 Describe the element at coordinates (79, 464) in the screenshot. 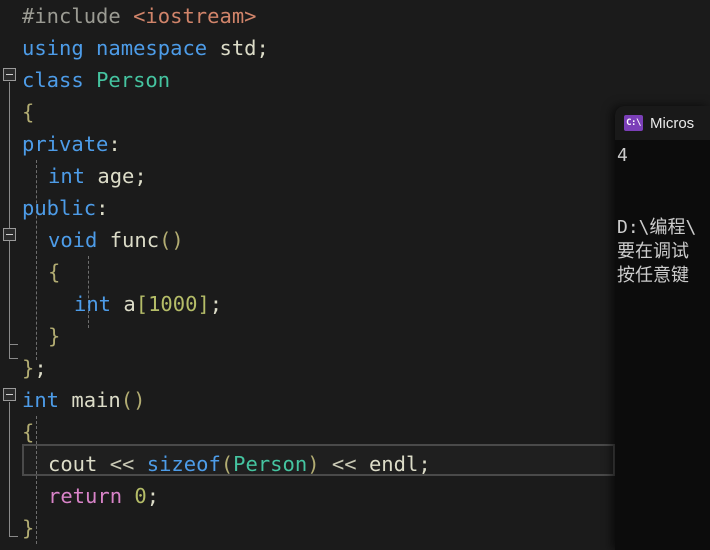

I see `code-token: cout` at that location.